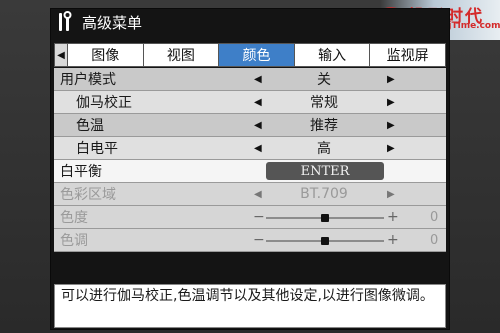 Image resolution: width=500 pixels, height=333 pixels. I want to click on enter-button: ENTER, so click(325, 171).